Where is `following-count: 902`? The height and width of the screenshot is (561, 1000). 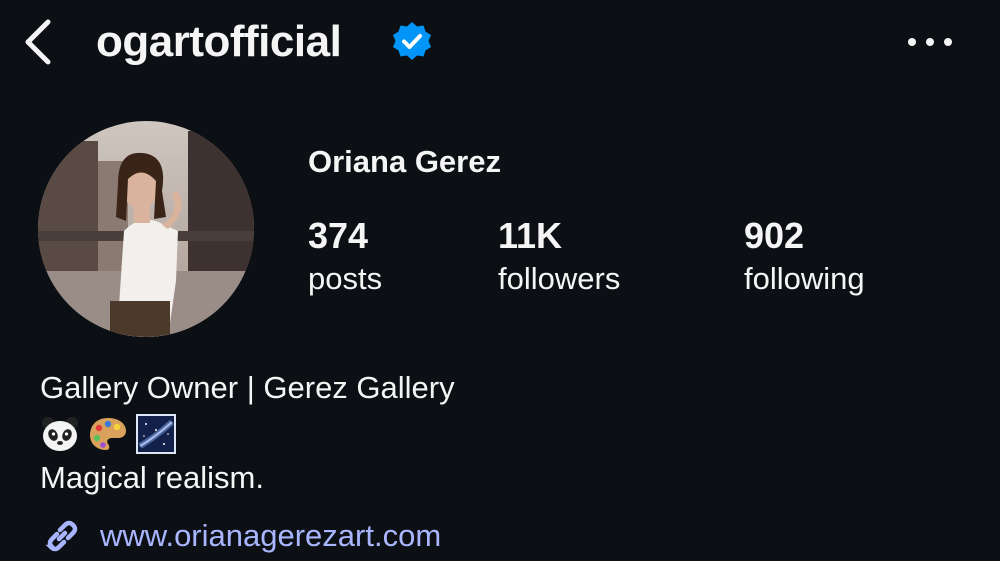
following-count: 902 is located at coordinates (774, 235).